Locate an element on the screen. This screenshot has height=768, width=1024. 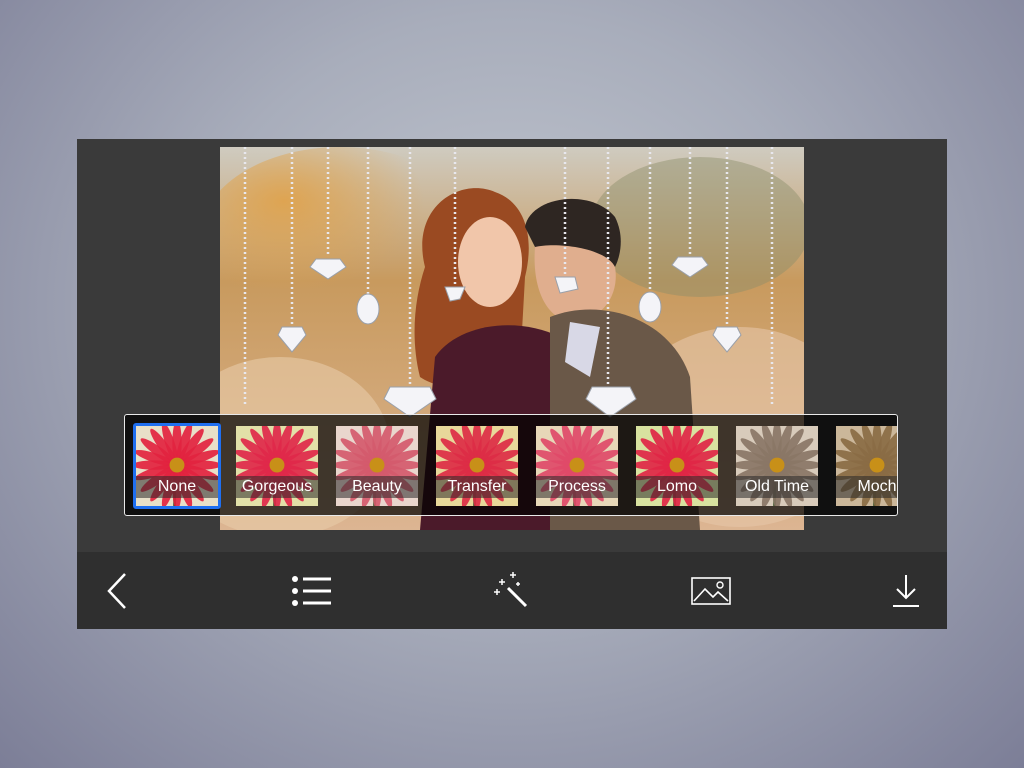
image-icon is located at coordinates (711, 591).